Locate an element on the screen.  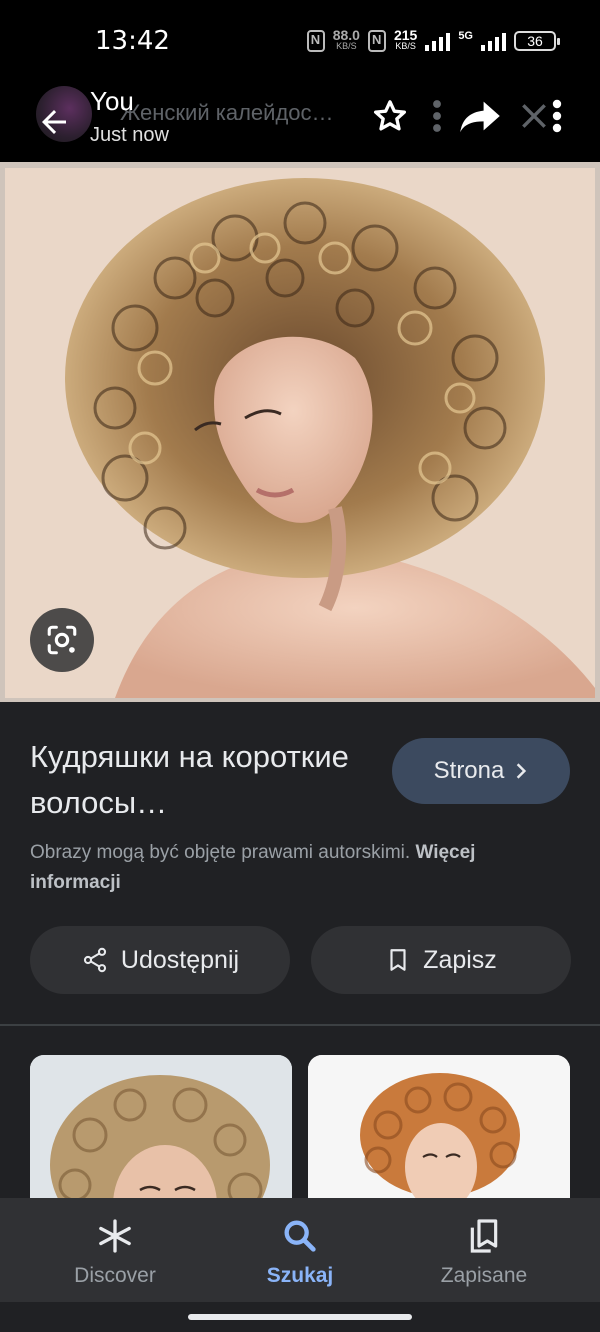
more-vert-icon is located at coordinates (557, 116).